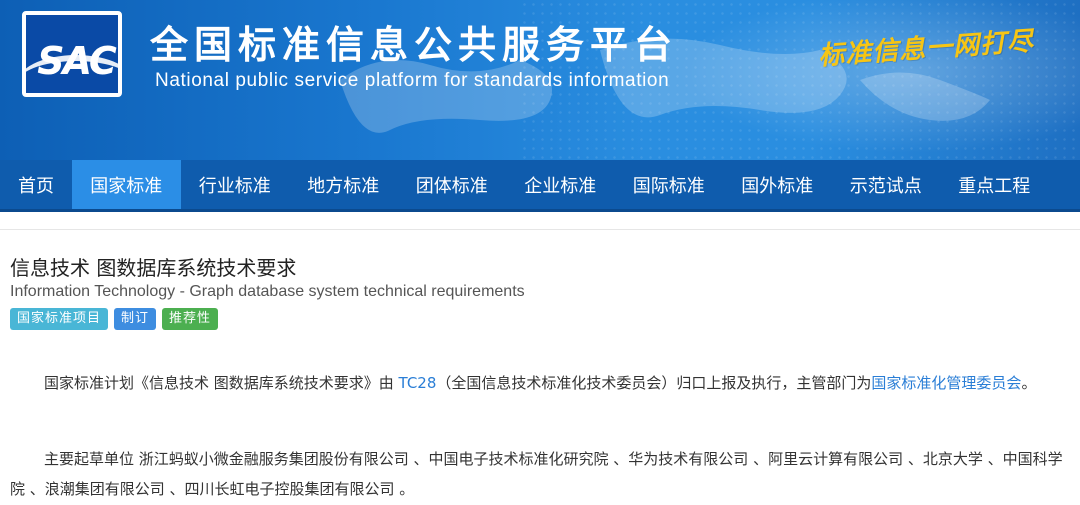 This screenshot has height=505, width=1080. I want to click on sac-logo: SAC, so click(72, 54).